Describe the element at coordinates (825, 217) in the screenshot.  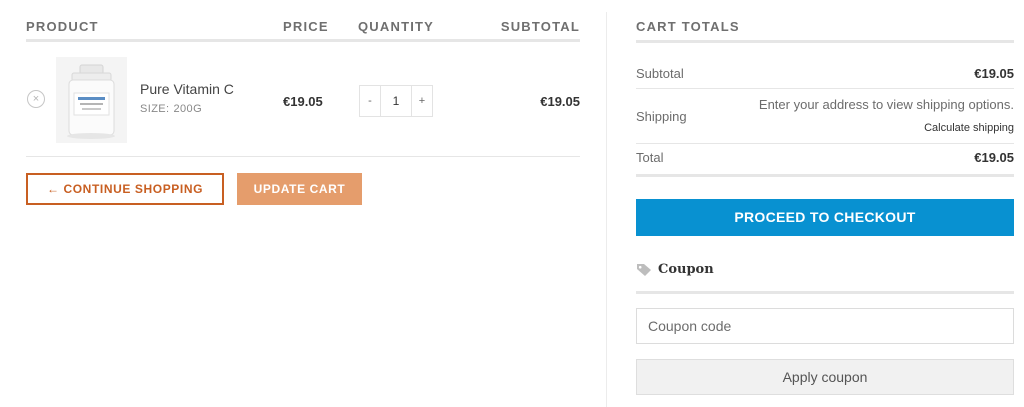
I see `proceed-to-checkout-button: Proceed to Checkout` at that location.